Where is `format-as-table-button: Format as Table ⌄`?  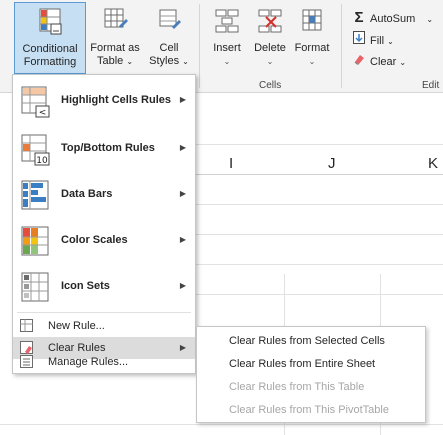 format-as-table-button: Format as Table ⌄ is located at coordinates (115, 38).